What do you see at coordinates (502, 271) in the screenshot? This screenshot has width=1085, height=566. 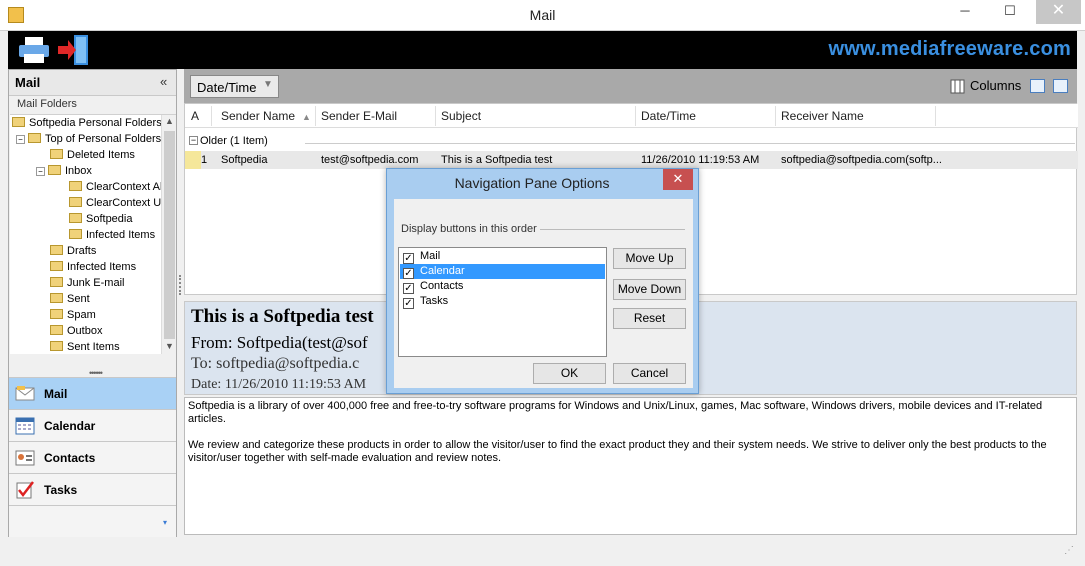 I see `list-item-calendar: ✓ Calendar` at bounding box center [502, 271].